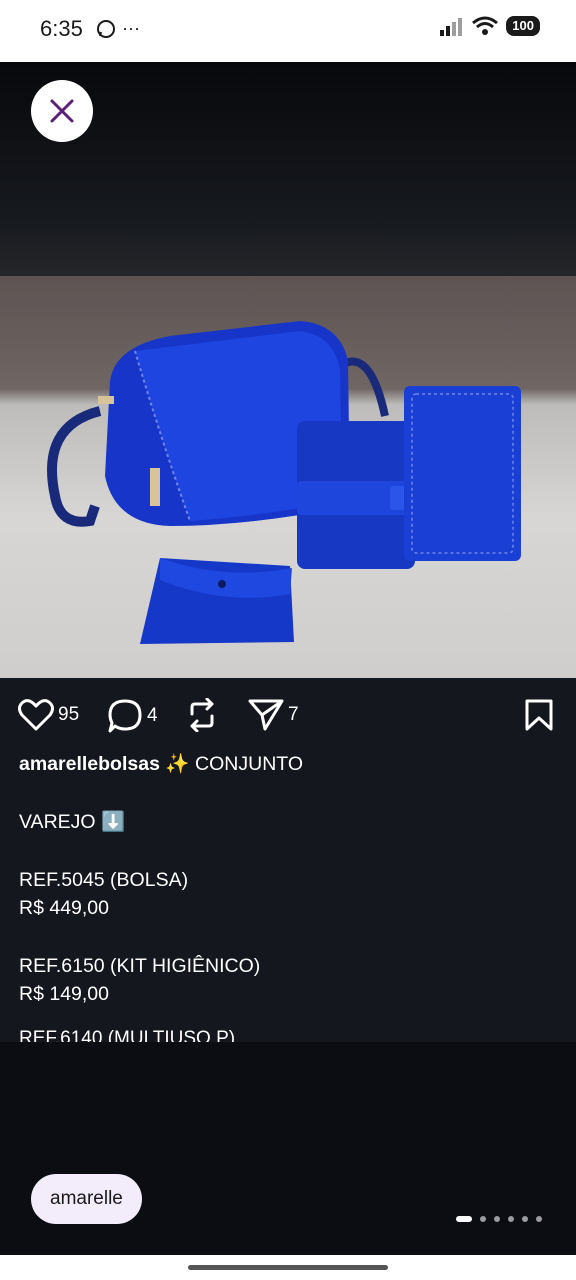 This screenshot has width=576, height=1280. I want to click on close-button, so click(62, 111).